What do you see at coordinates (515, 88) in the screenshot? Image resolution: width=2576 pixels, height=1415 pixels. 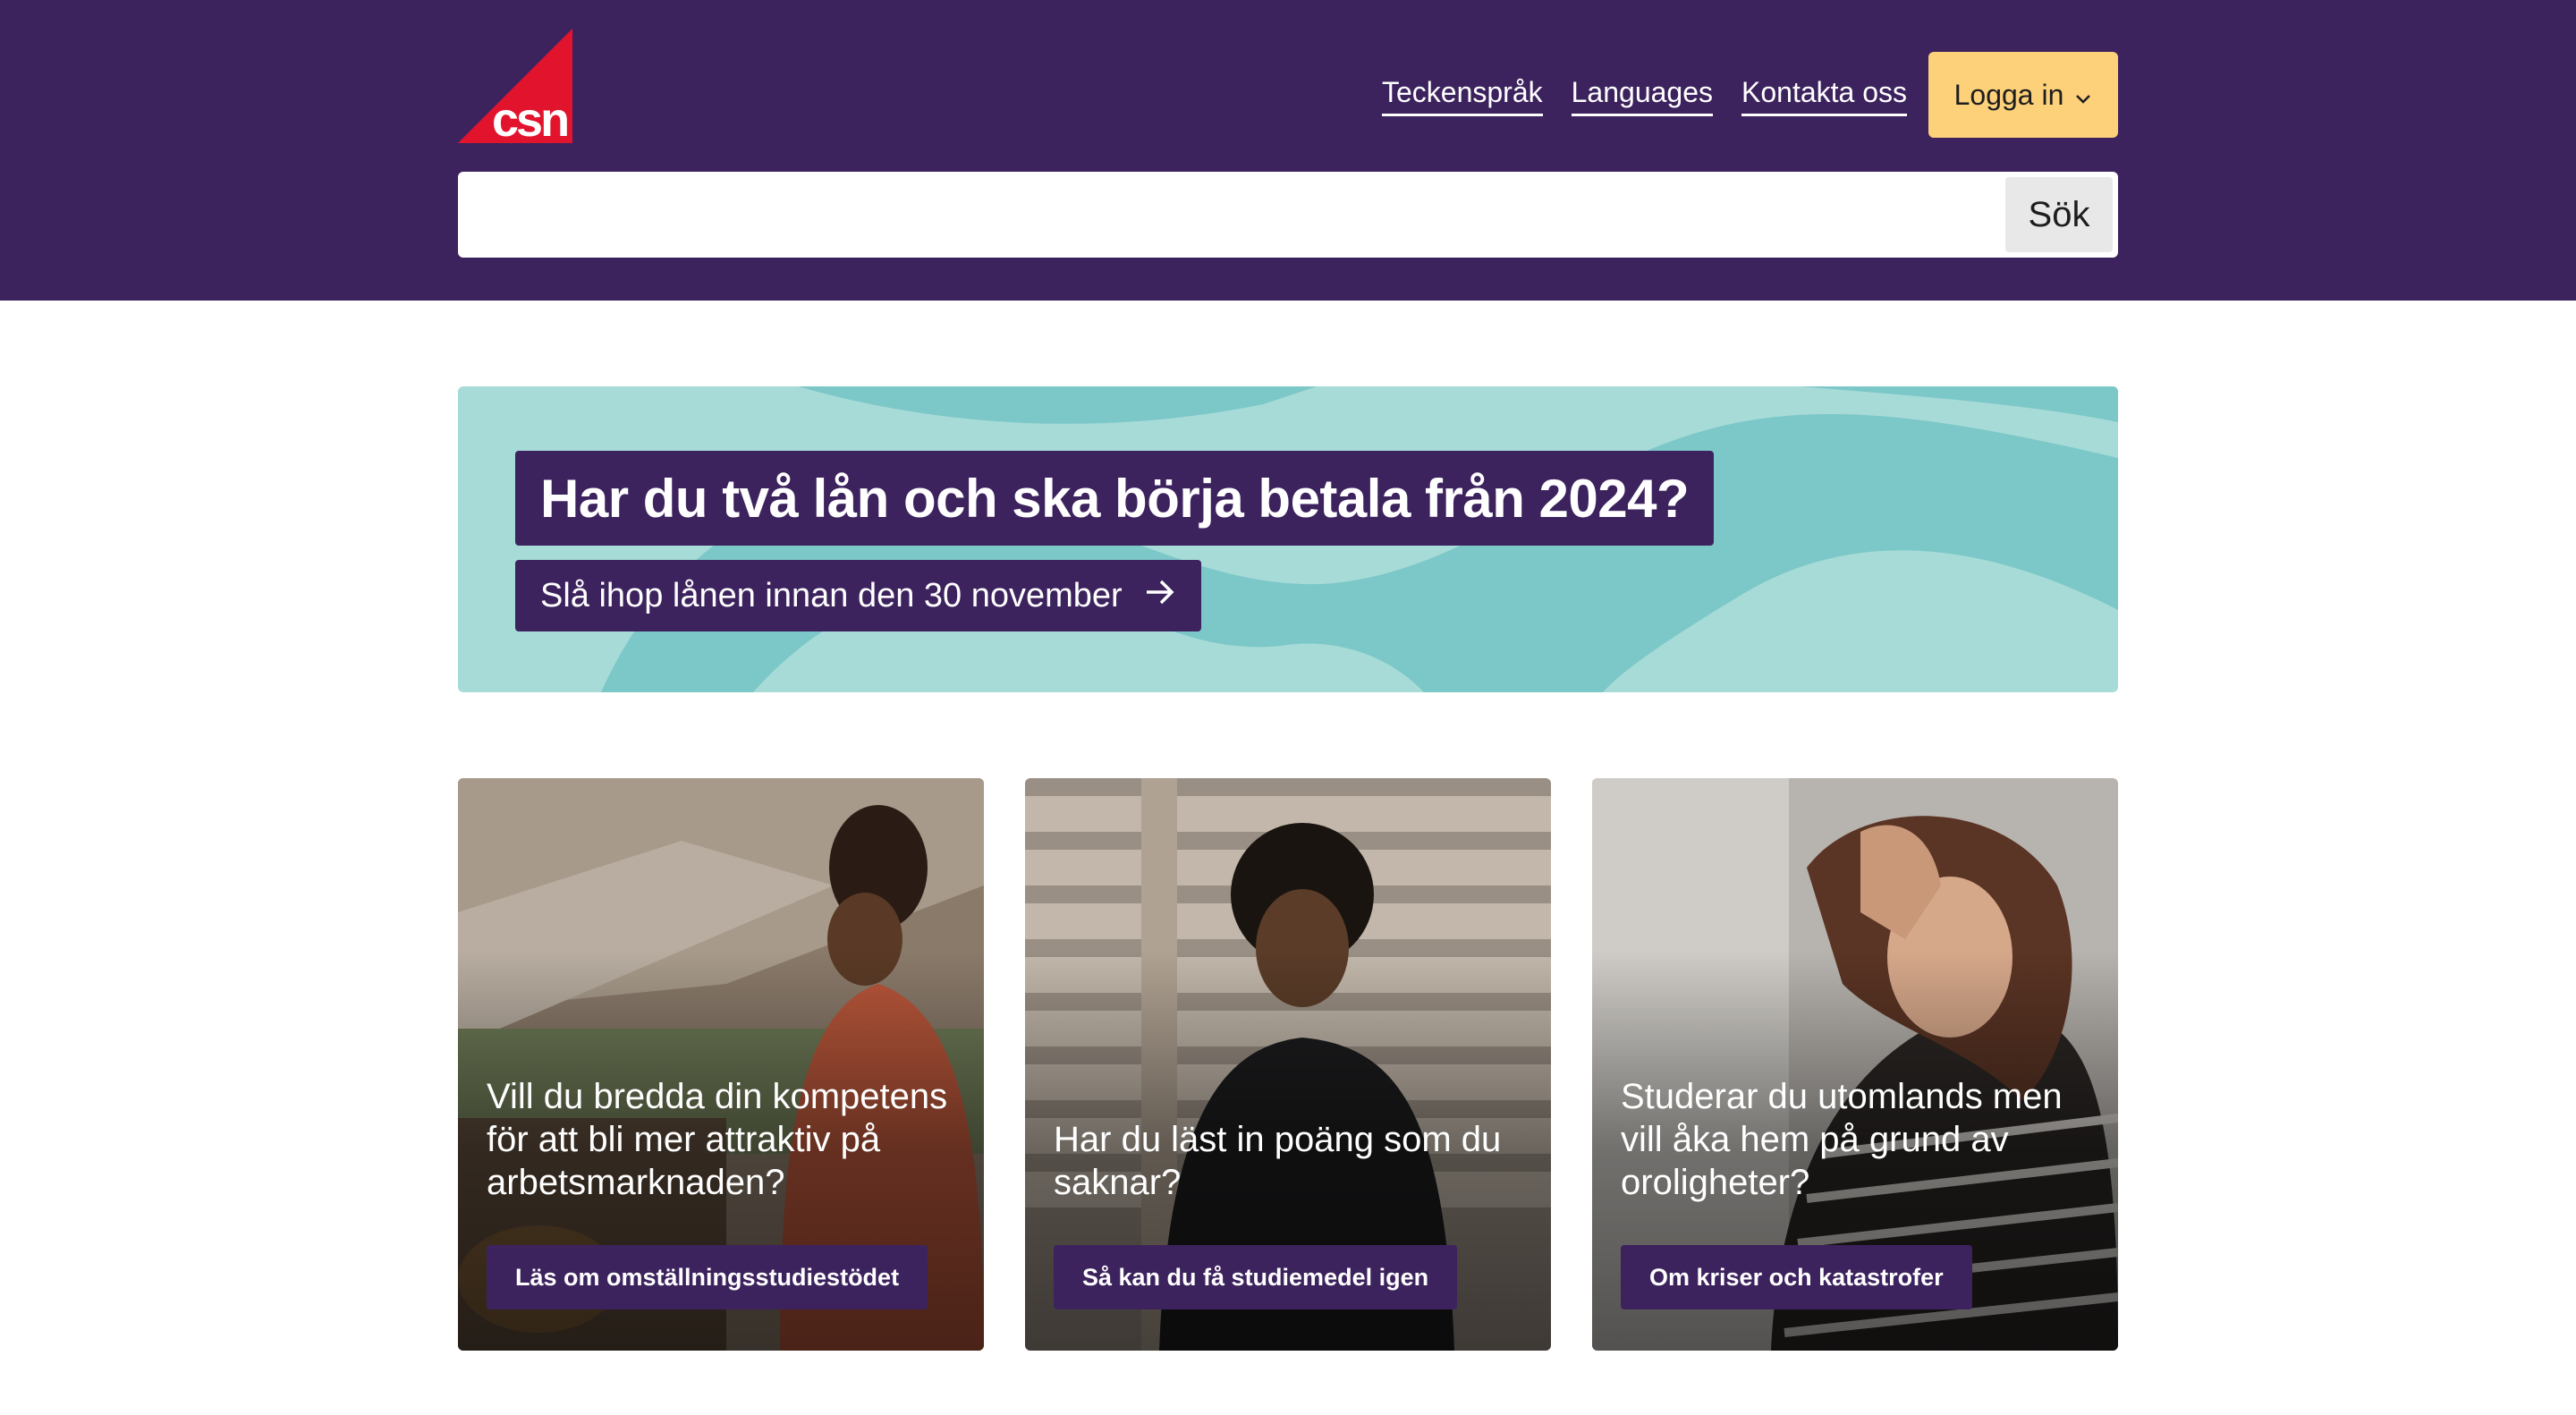 I see `csn-logo: csn` at bounding box center [515, 88].